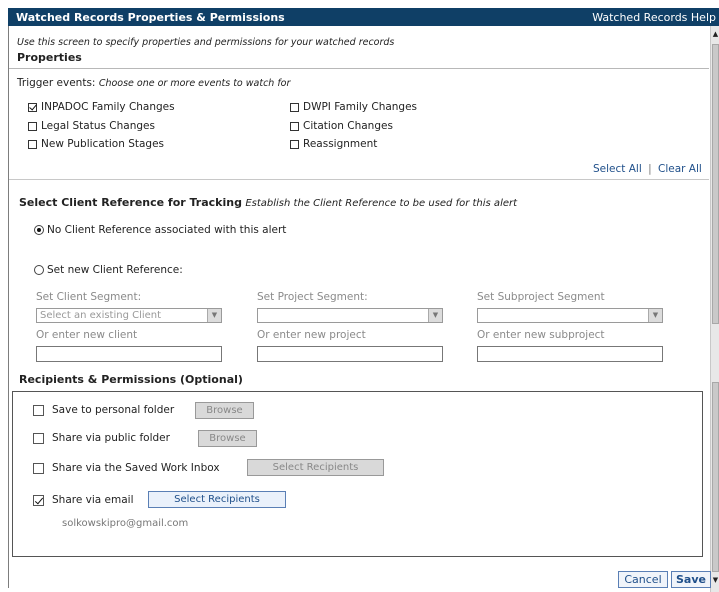  Describe the element at coordinates (570, 315) in the screenshot. I see `subproject-select: ▼` at that location.